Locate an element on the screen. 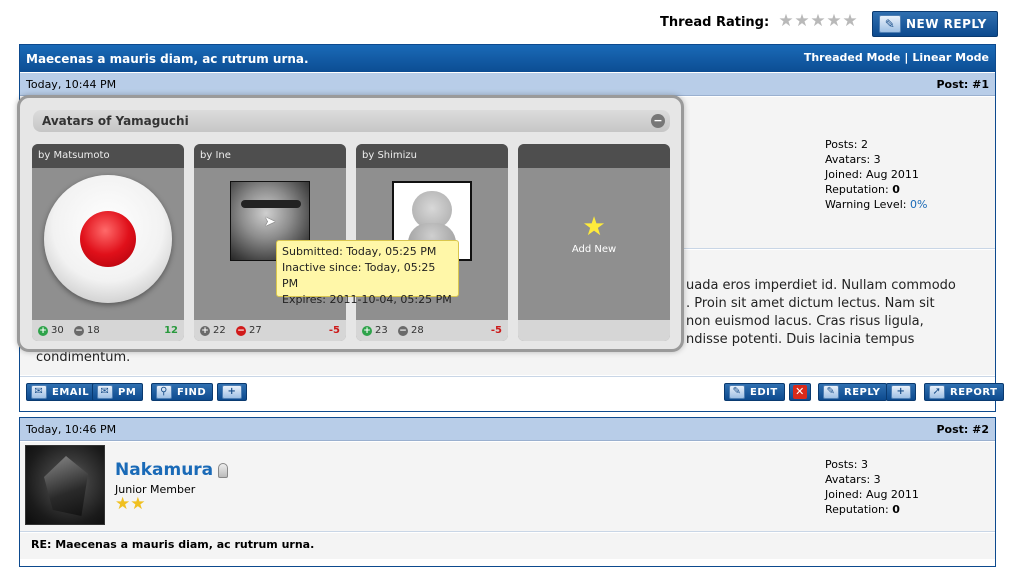 This screenshot has width=1016, height=567. downvote-button: −18 is located at coordinates (87, 330).